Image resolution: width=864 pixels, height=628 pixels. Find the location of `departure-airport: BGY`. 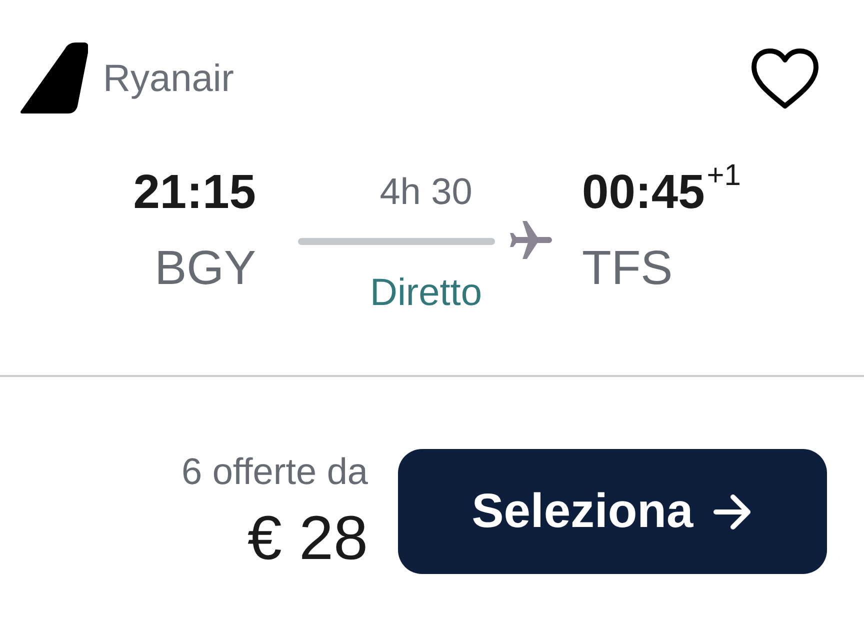

departure-airport: BGY is located at coordinates (205, 269).